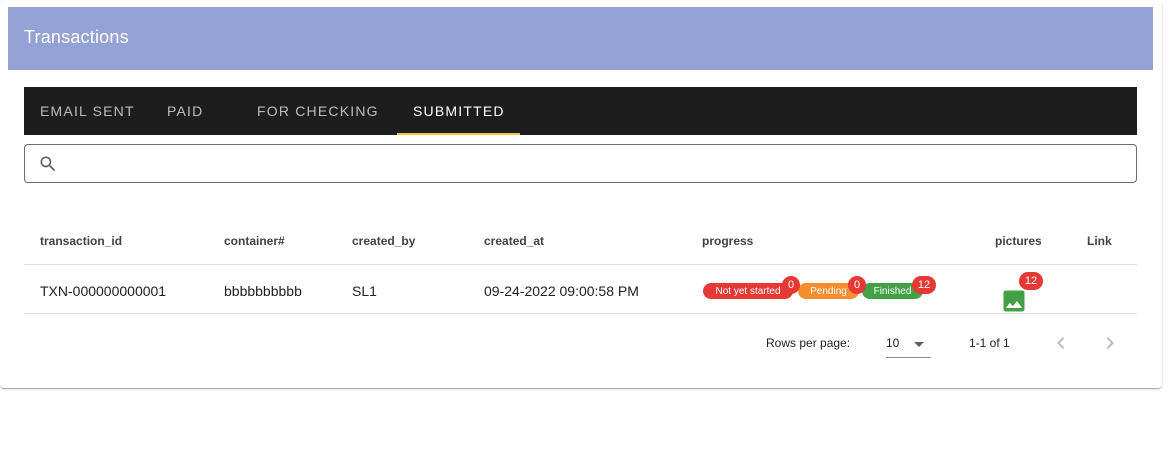 Image resolution: width=1176 pixels, height=453 pixels. Describe the element at coordinates (319, 111) in the screenshot. I see `tab-for-checking: FOR CHECKING` at that location.